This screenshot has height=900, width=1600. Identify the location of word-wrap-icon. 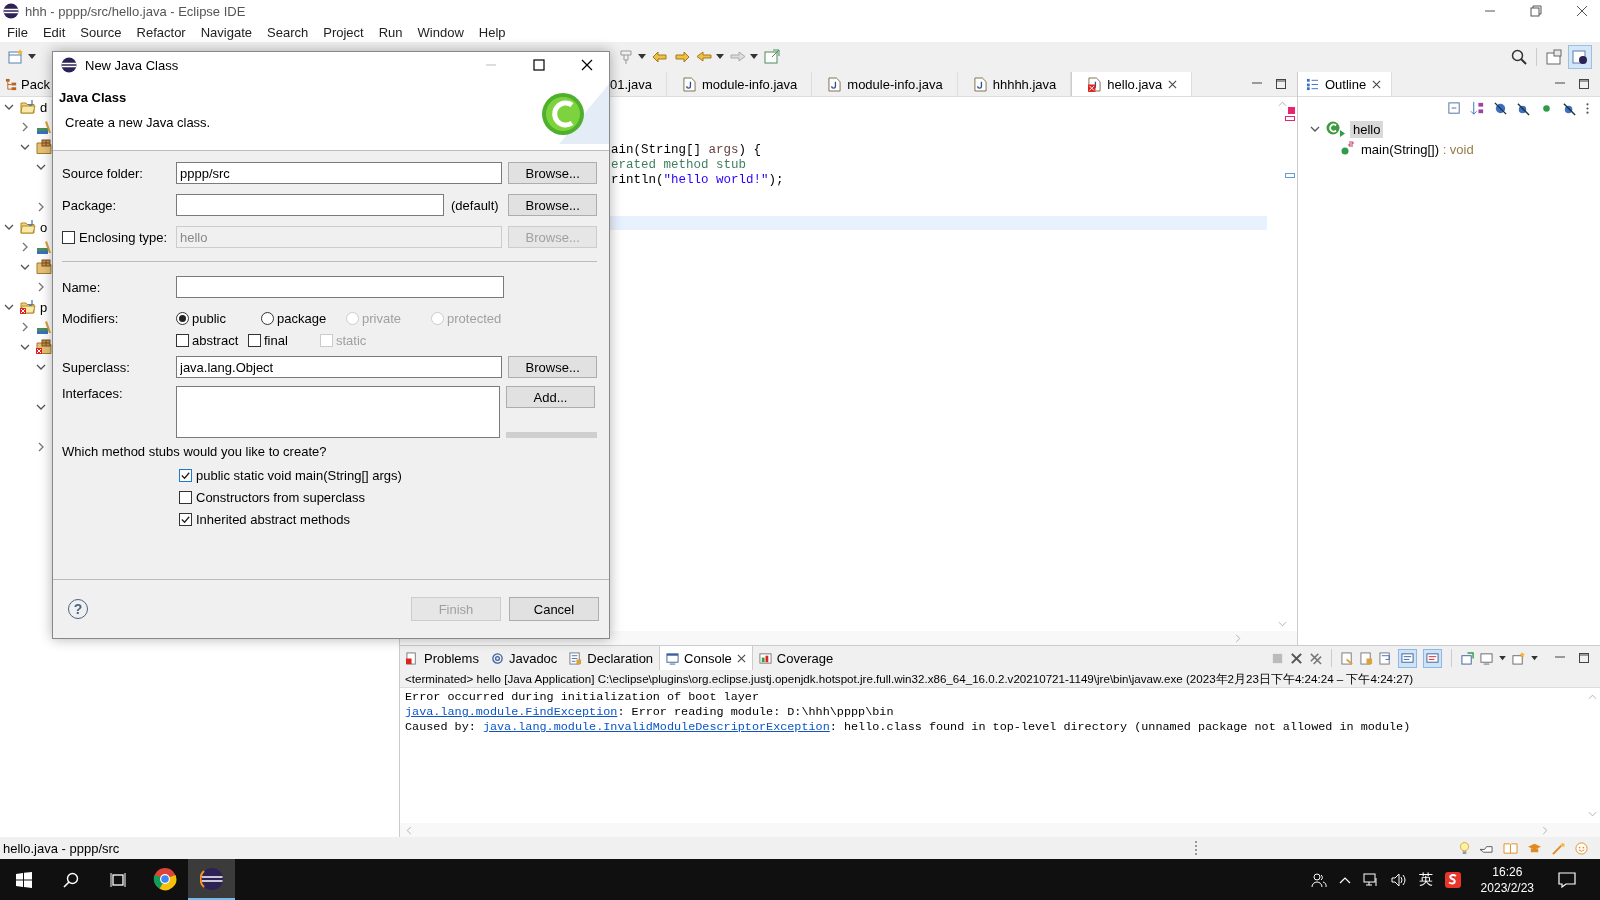
(1385, 658).